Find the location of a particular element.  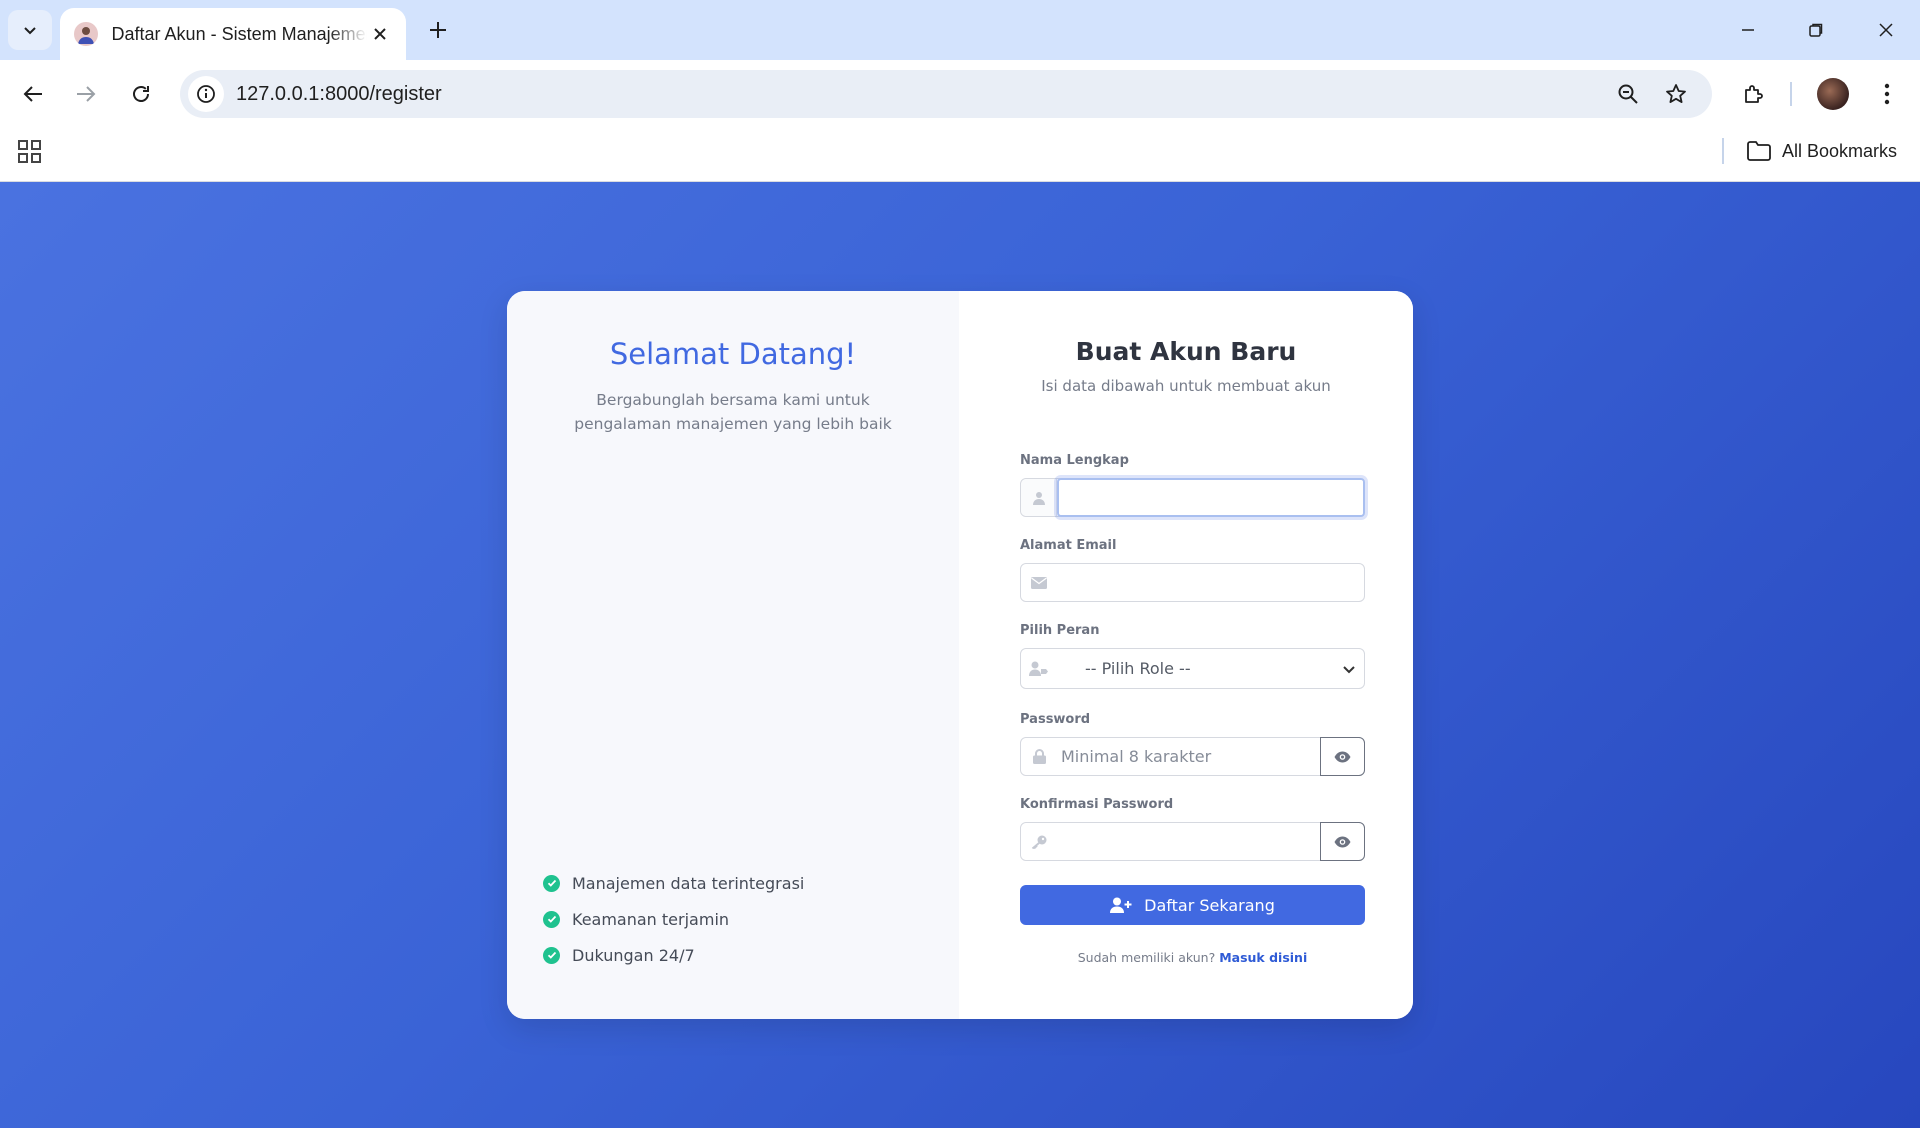

feature-item: Keamanan terjamin is located at coordinates (673, 919).